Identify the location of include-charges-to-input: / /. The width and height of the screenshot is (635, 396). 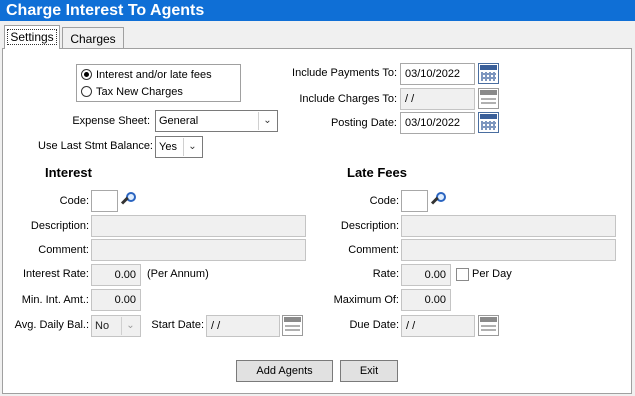
(437, 99).